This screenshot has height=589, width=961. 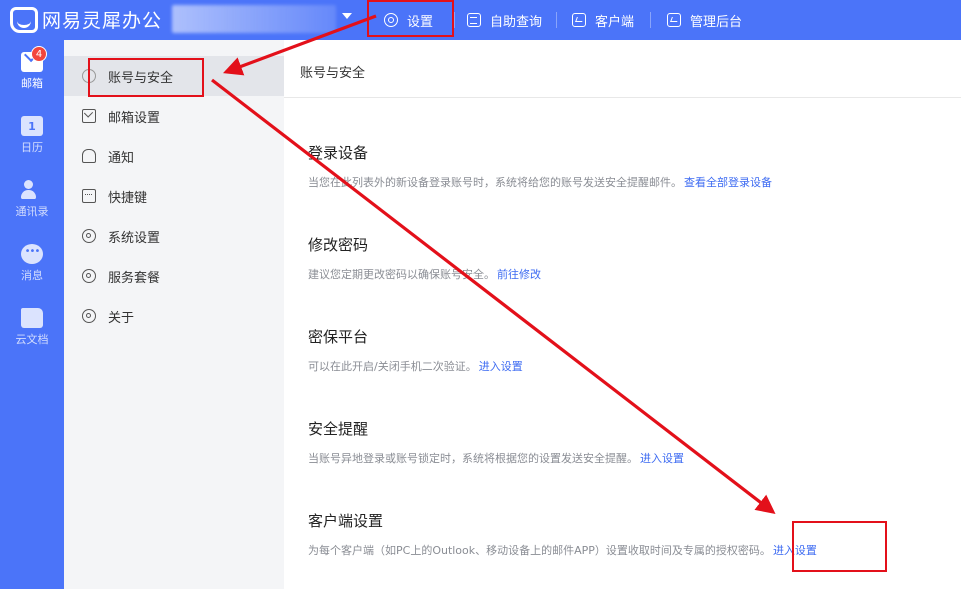 I want to click on menu-item-label: 通知, so click(x=121, y=158).